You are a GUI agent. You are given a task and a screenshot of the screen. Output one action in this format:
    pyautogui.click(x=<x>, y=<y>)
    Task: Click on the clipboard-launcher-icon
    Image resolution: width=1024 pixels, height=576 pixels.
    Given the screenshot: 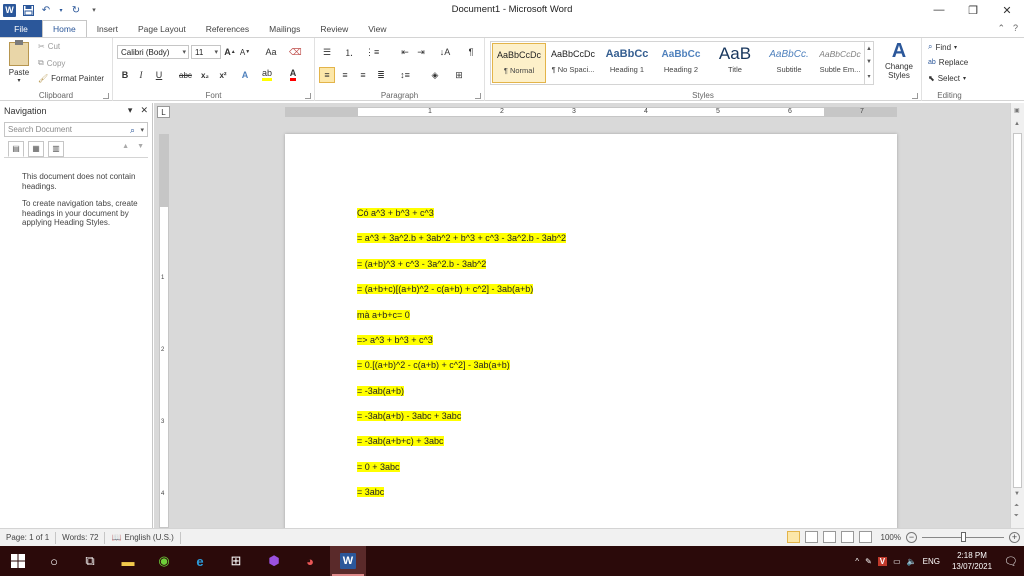 What is the action you would take?
    pyautogui.click(x=106, y=96)
    